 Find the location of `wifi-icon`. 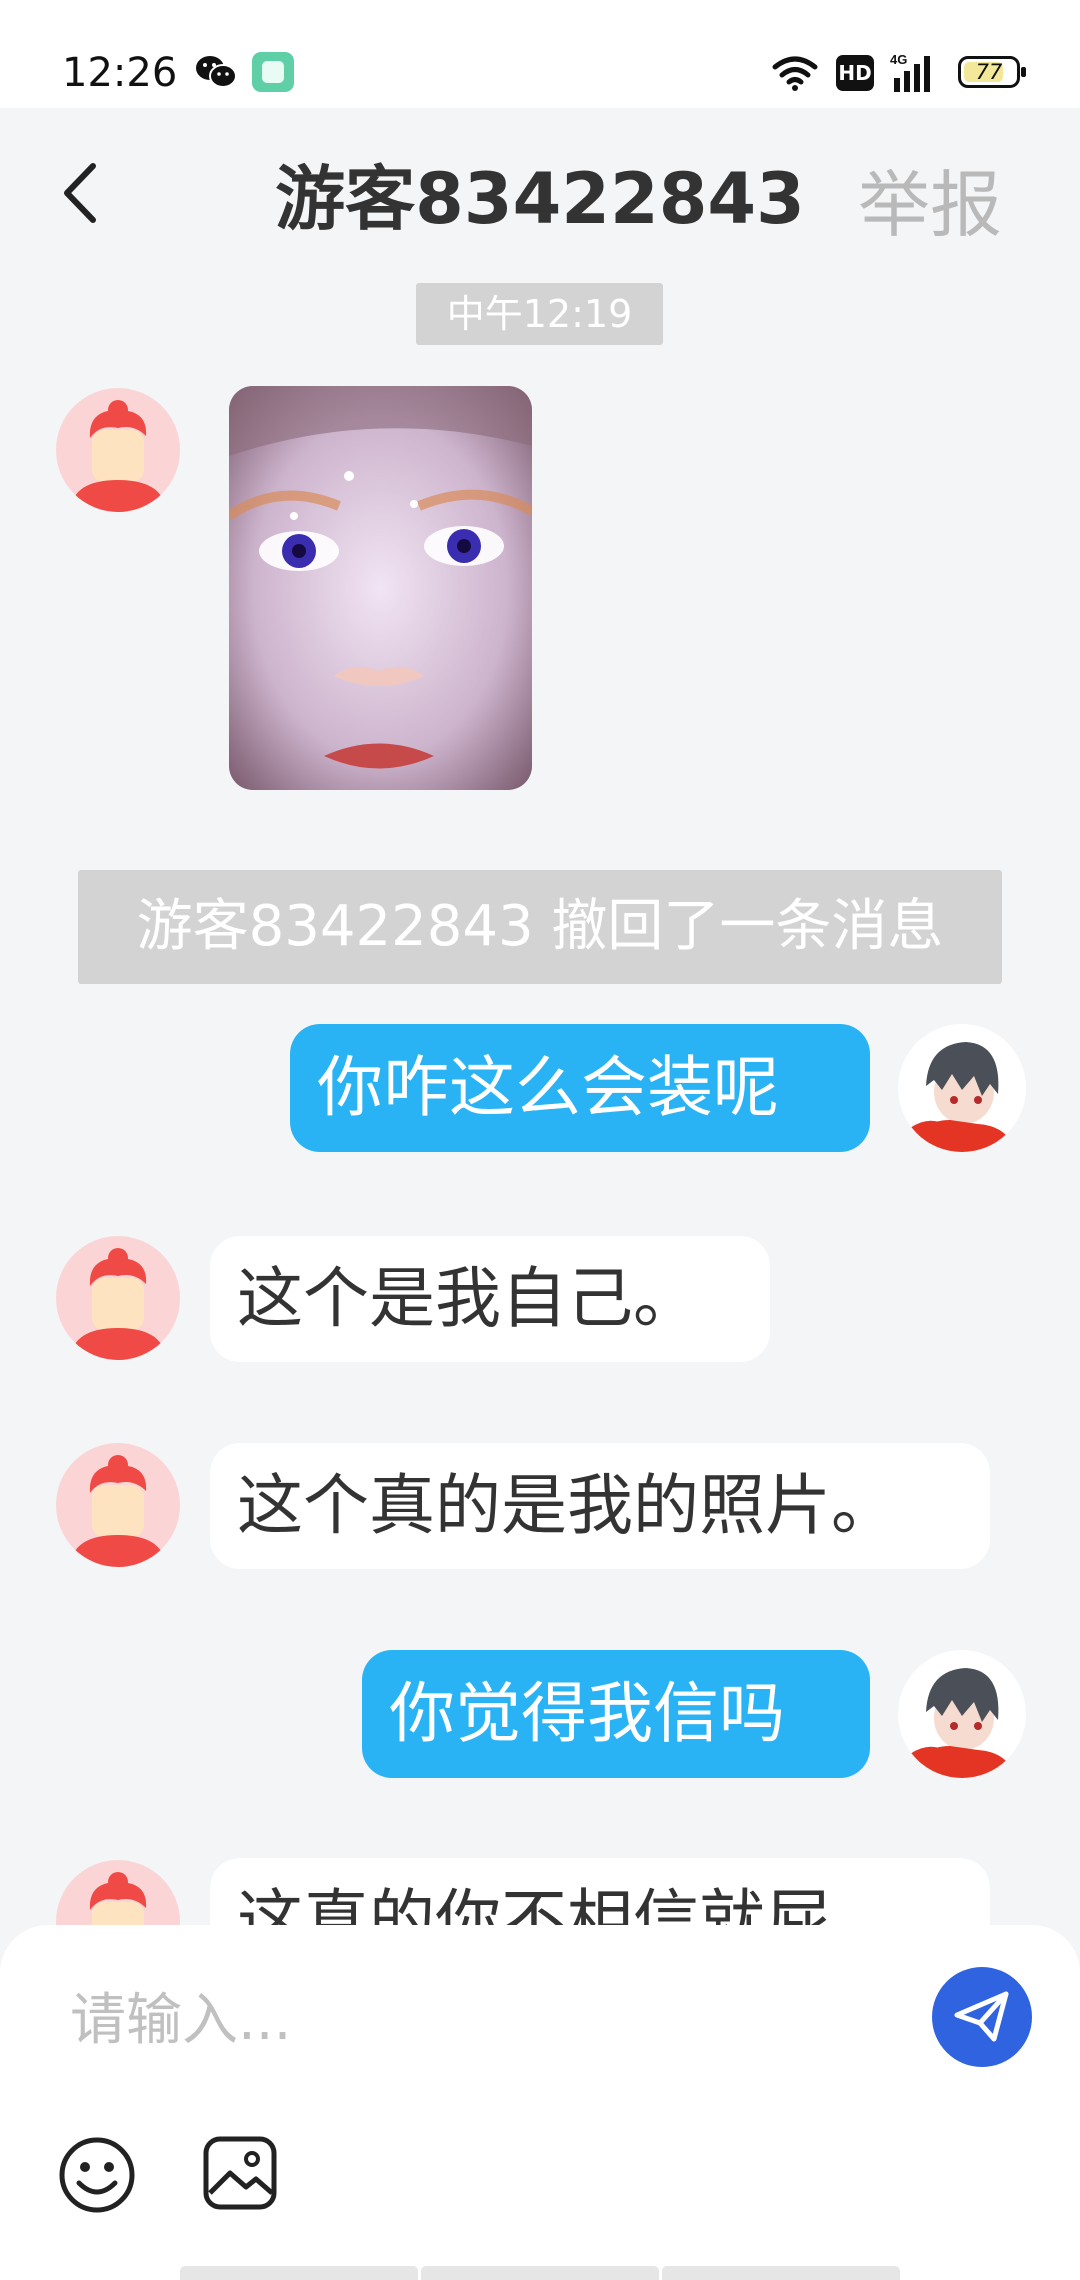

wifi-icon is located at coordinates (795, 73).